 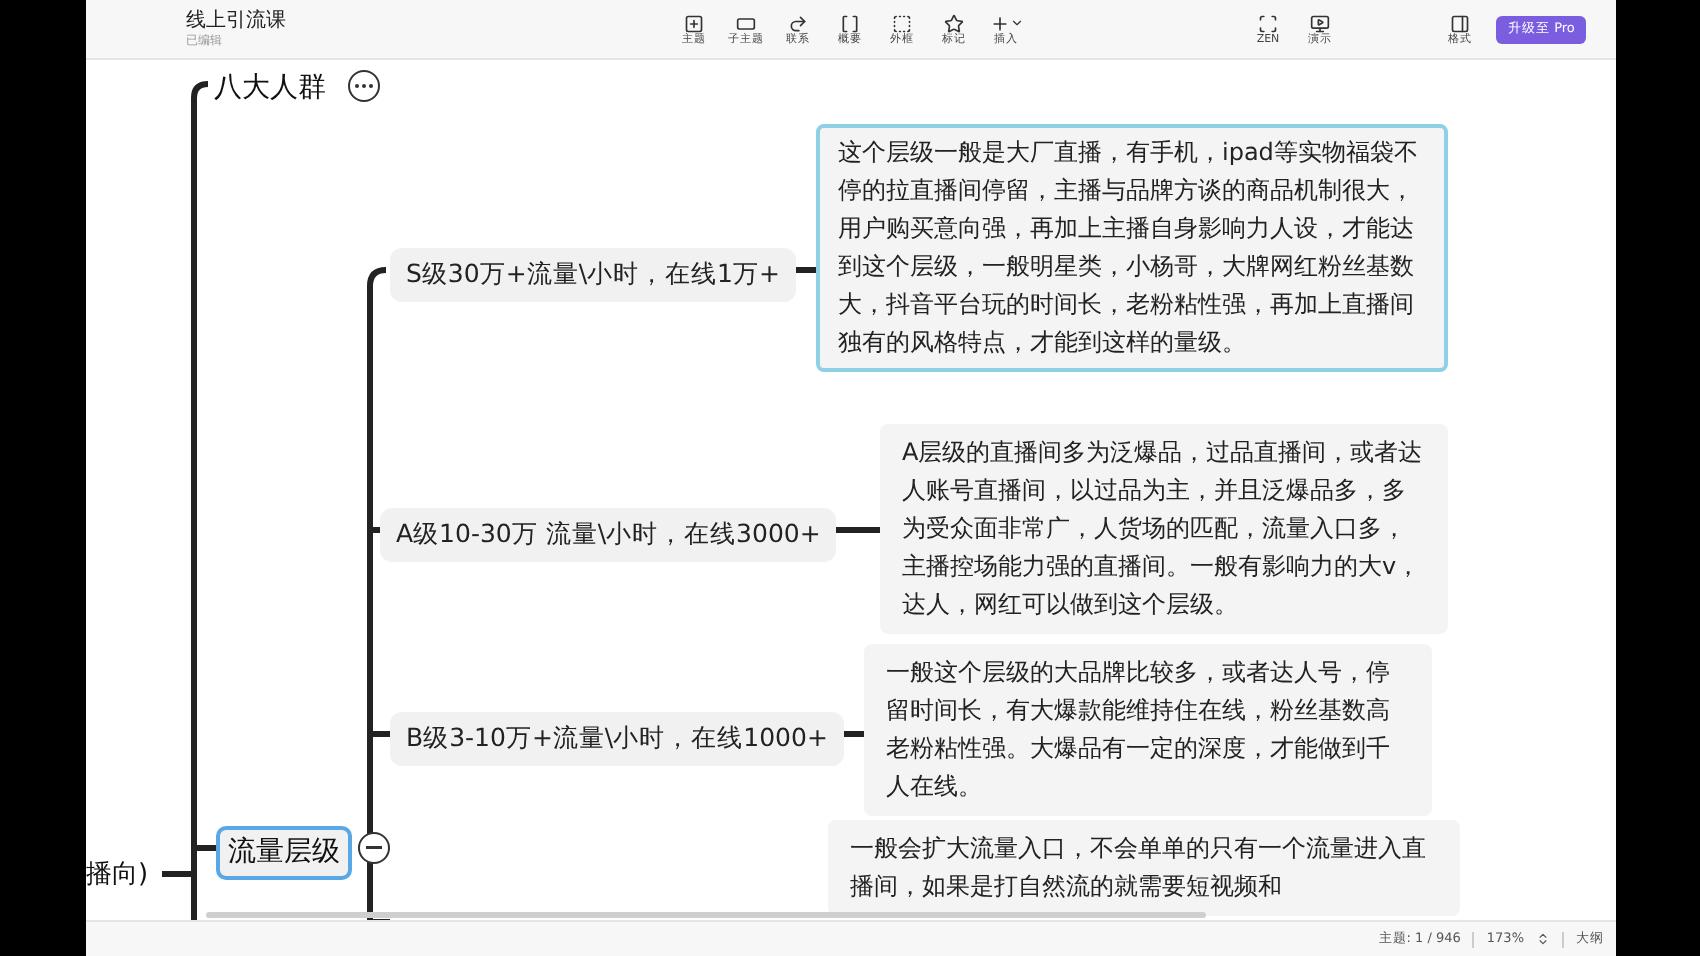 What do you see at coordinates (999, 23) in the screenshot?
I see `plus-icon` at bounding box center [999, 23].